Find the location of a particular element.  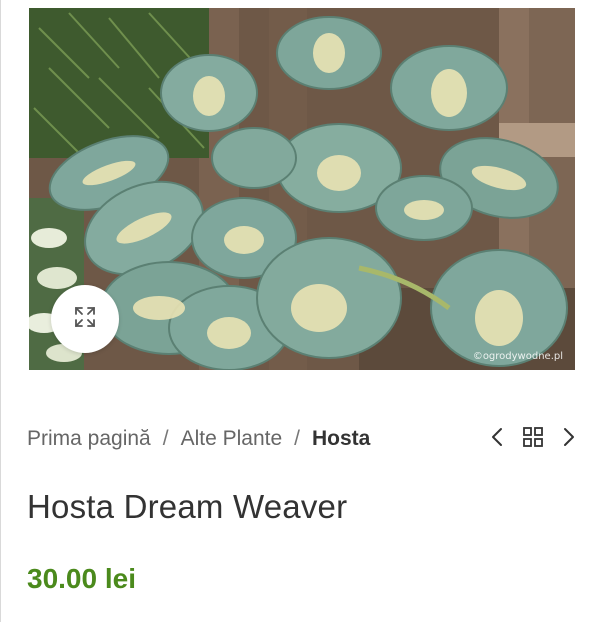

previous-product-button is located at coordinates (497, 439).